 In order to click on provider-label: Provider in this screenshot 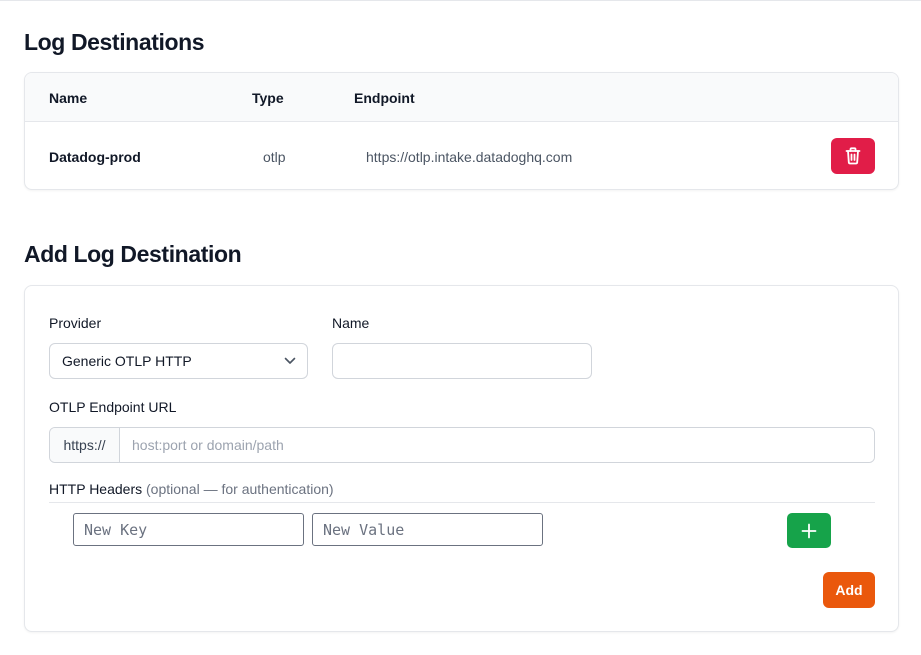, I will do `click(75, 323)`.